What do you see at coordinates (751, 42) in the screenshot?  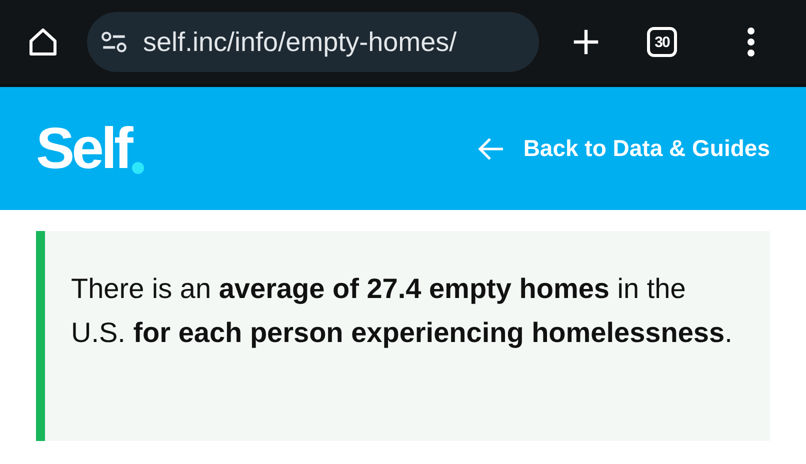 I see `menu-icon` at bounding box center [751, 42].